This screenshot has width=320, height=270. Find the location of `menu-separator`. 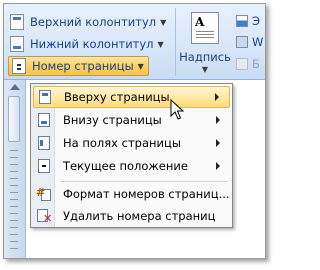

menu-separator is located at coordinates (144, 181).